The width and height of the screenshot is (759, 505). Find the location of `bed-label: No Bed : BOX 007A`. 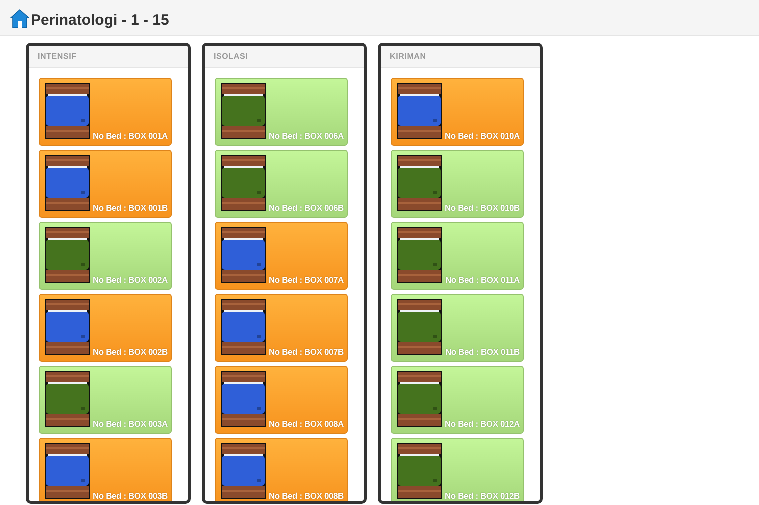

bed-label: No Bed : BOX 007A is located at coordinates (306, 280).